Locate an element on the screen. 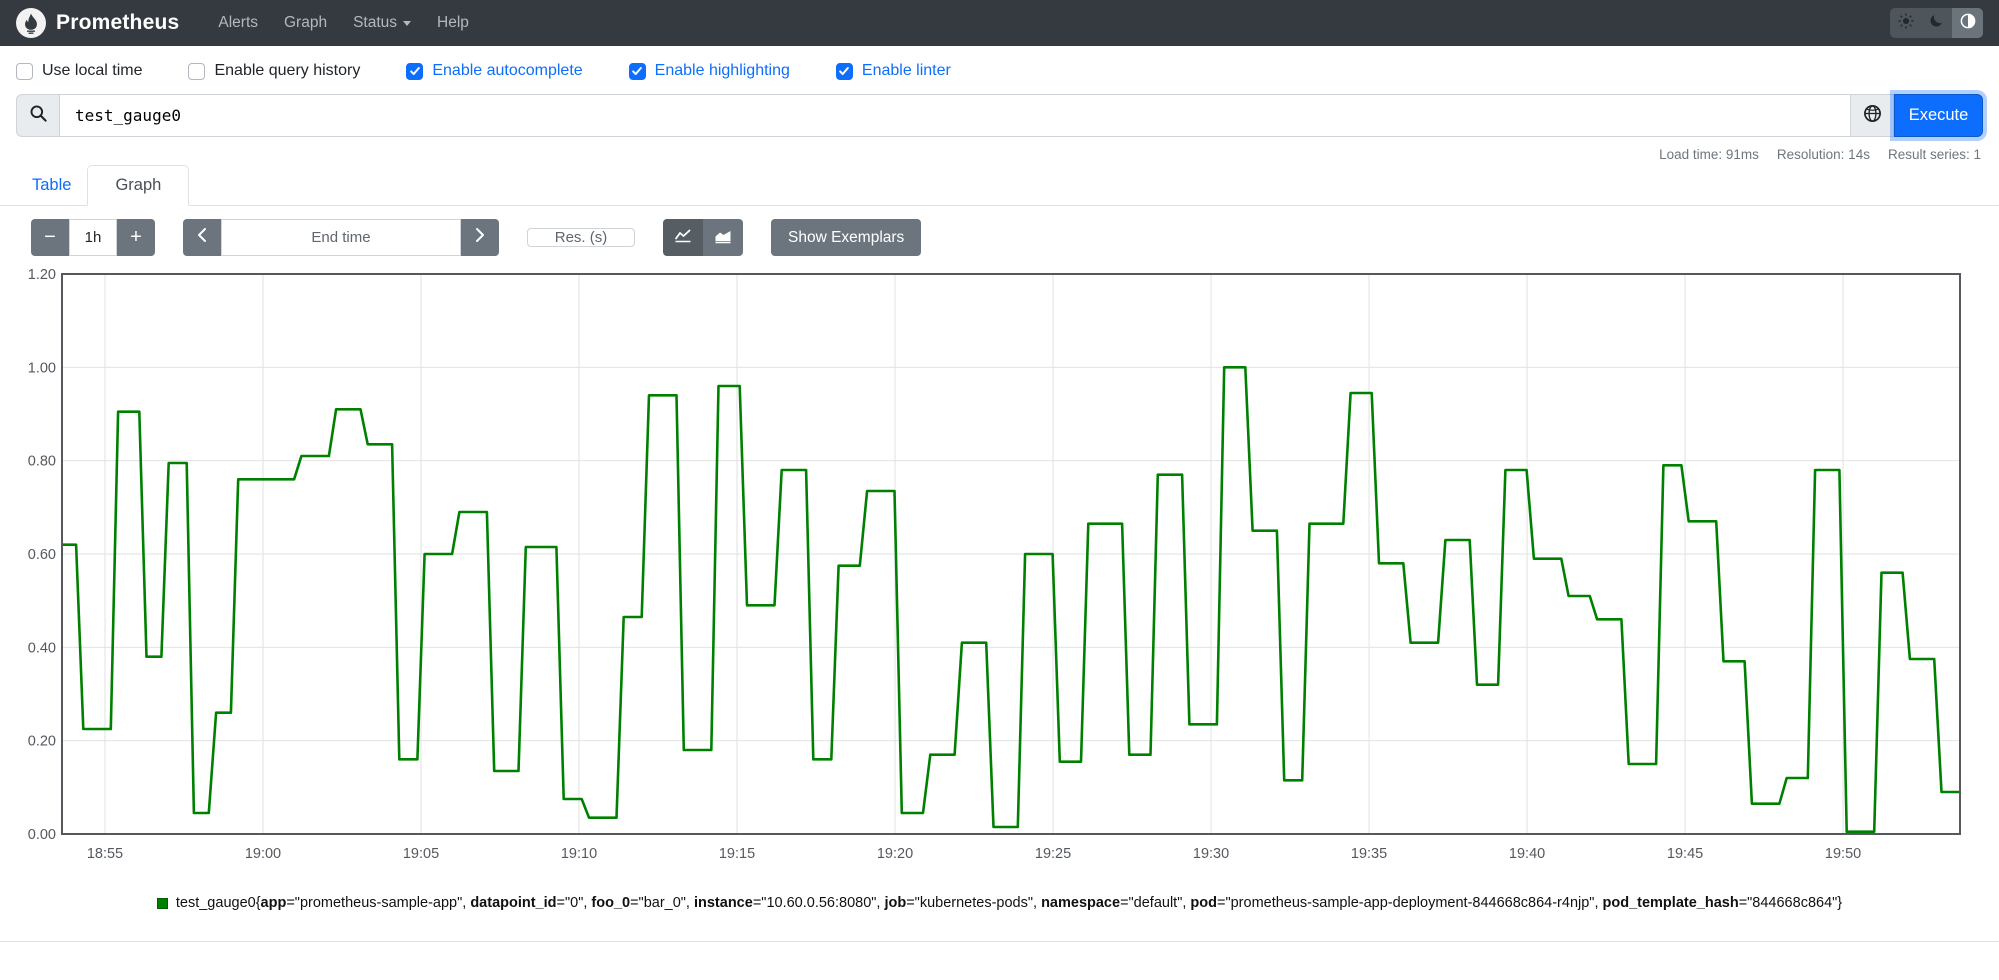 Image resolution: width=1999 pixels, height=980 pixels. series-swatch is located at coordinates (162, 903).